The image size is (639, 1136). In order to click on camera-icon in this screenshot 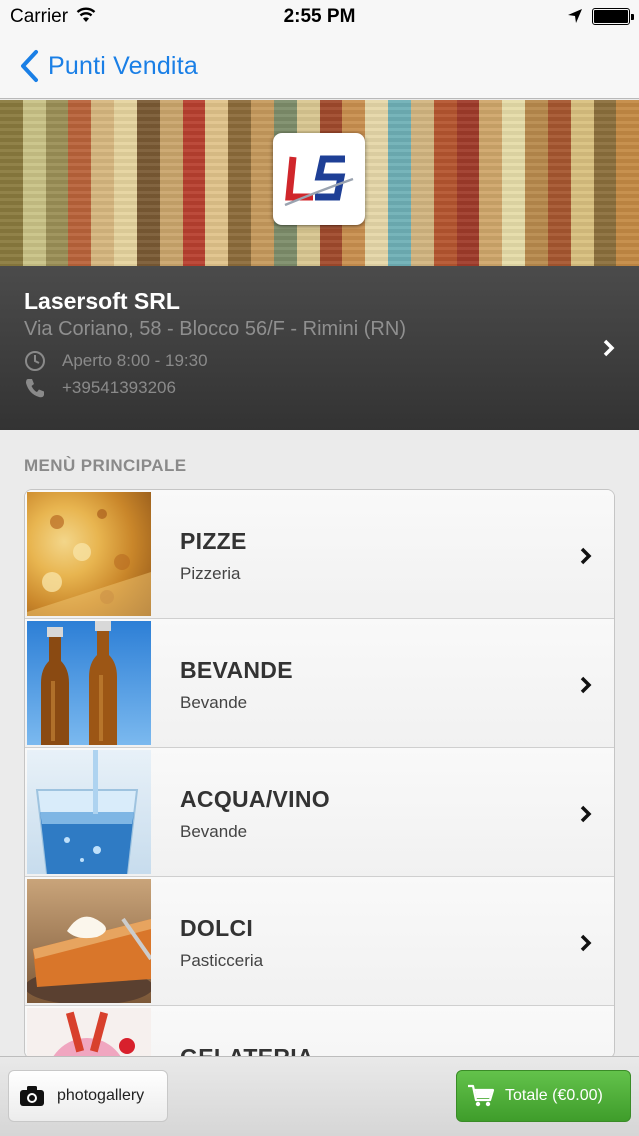, I will do `click(32, 1096)`.